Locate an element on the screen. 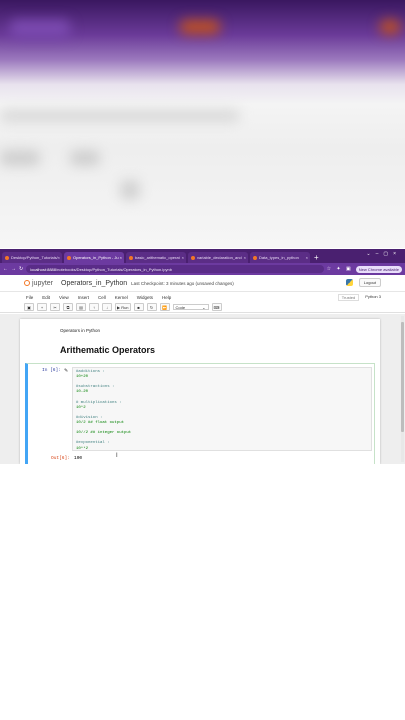 The width and height of the screenshot is (405, 720). browser-tab-active: Operators_in_Python - Ju × is located at coordinates (94, 257).